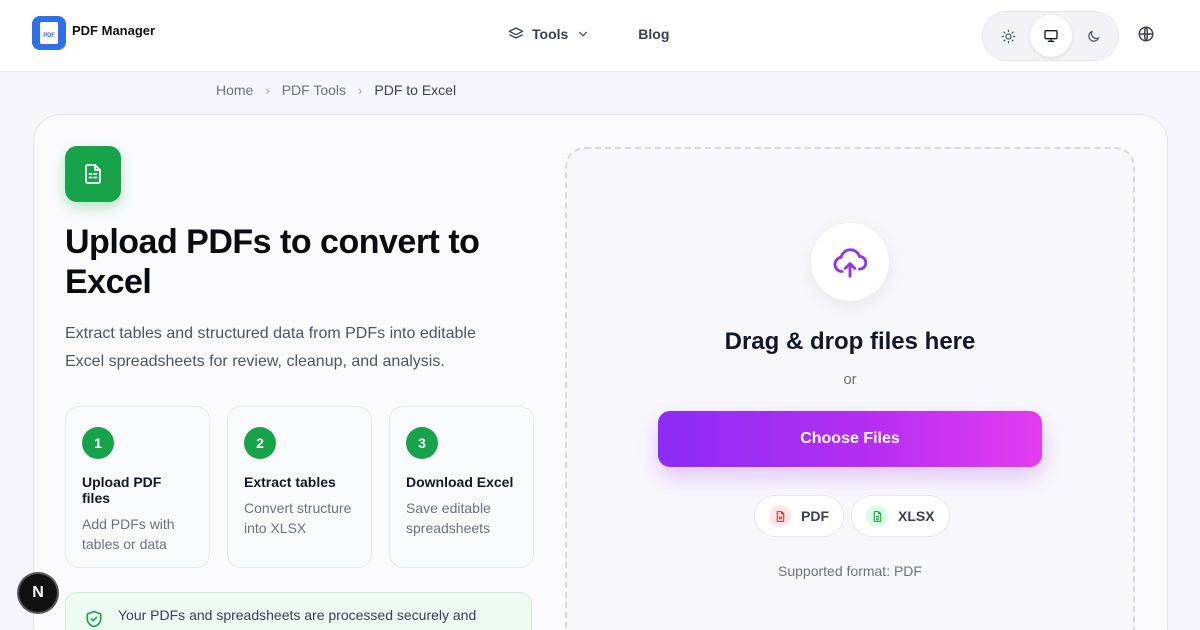 Image resolution: width=1200 pixels, height=630 pixels. I want to click on brand-logo: PDF PDF Manager, so click(93, 33).